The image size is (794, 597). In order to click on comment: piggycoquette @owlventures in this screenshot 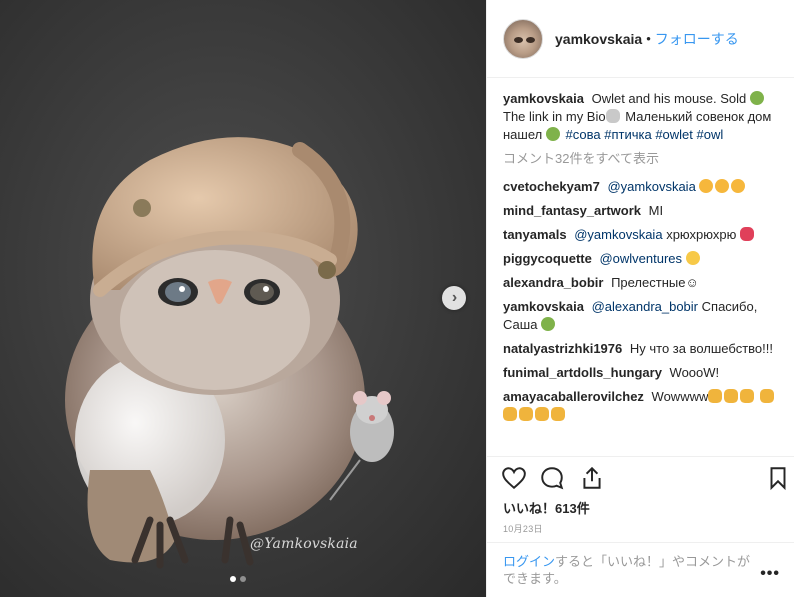, I will do `click(646, 259)`.